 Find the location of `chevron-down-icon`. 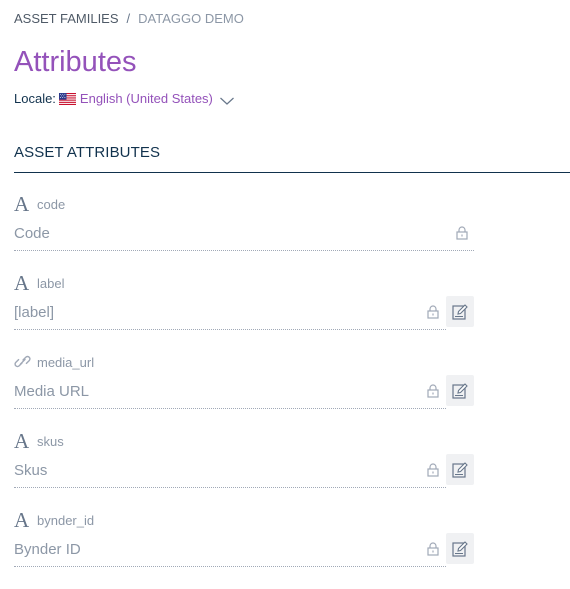

chevron-down-icon is located at coordinates (227, 99).